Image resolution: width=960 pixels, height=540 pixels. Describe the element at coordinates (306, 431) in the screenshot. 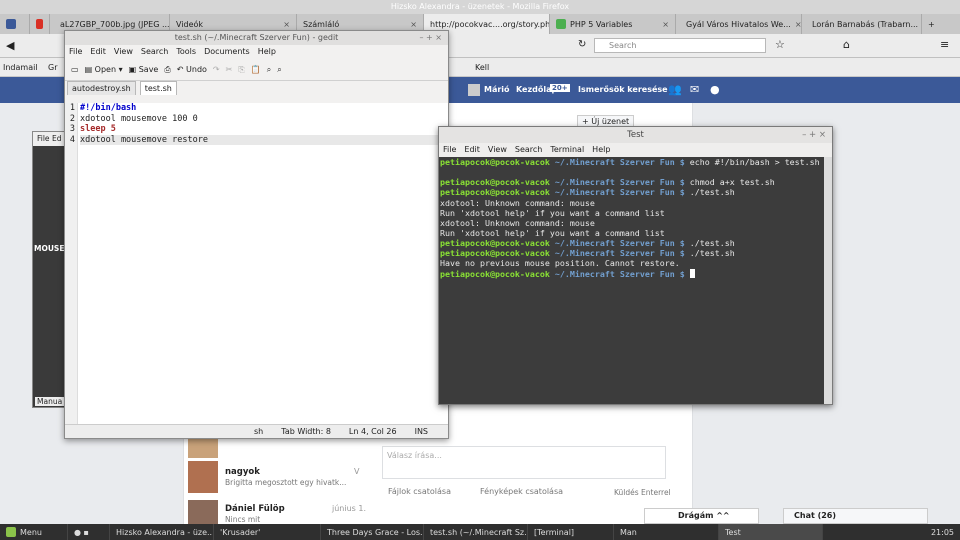

I see `tab-width-selector: Tab Width: 8` at that location.